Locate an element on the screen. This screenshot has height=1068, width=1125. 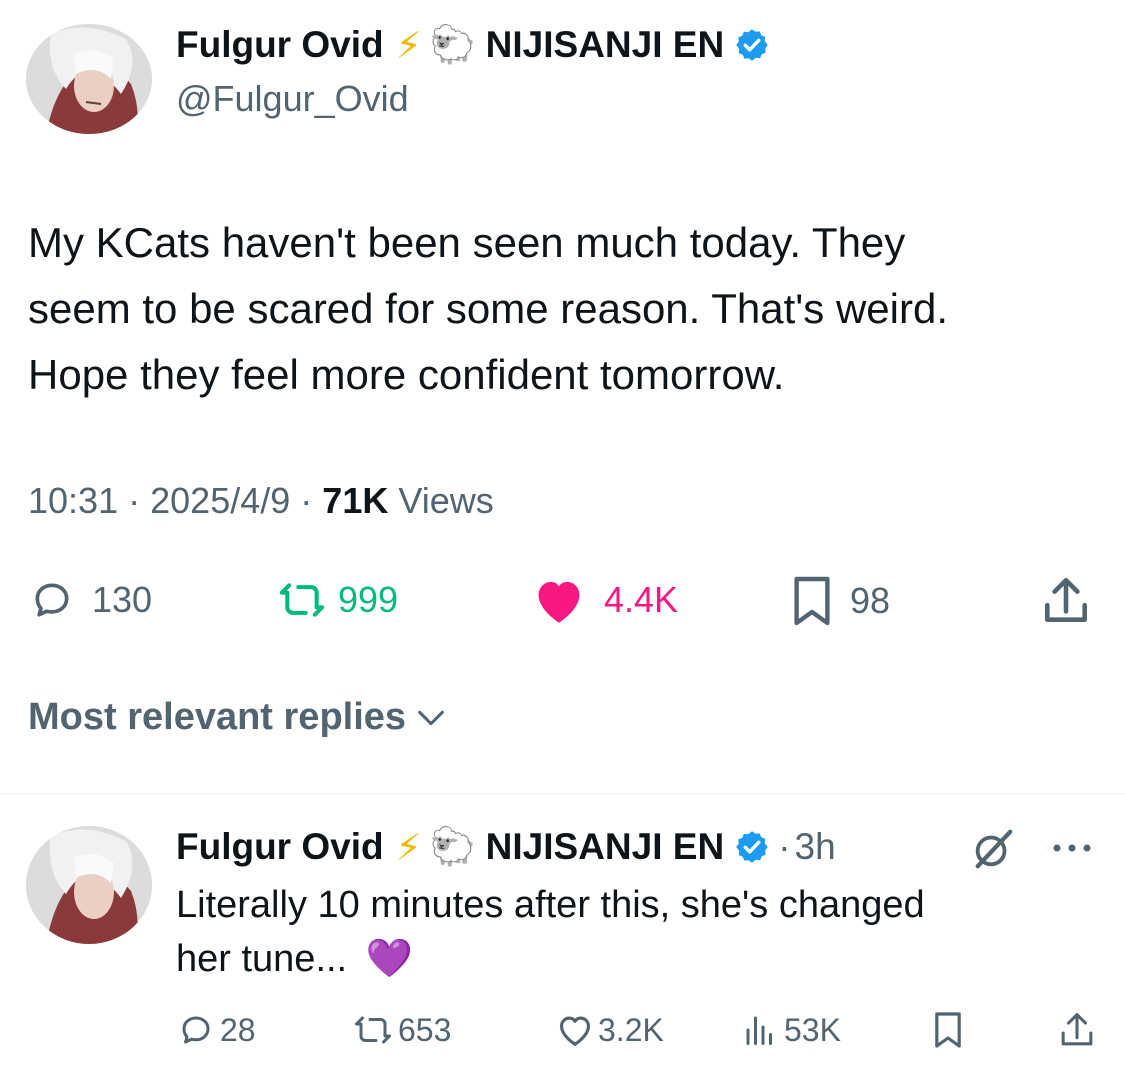
reply-author-avatar is located at coordinates (89, 885).